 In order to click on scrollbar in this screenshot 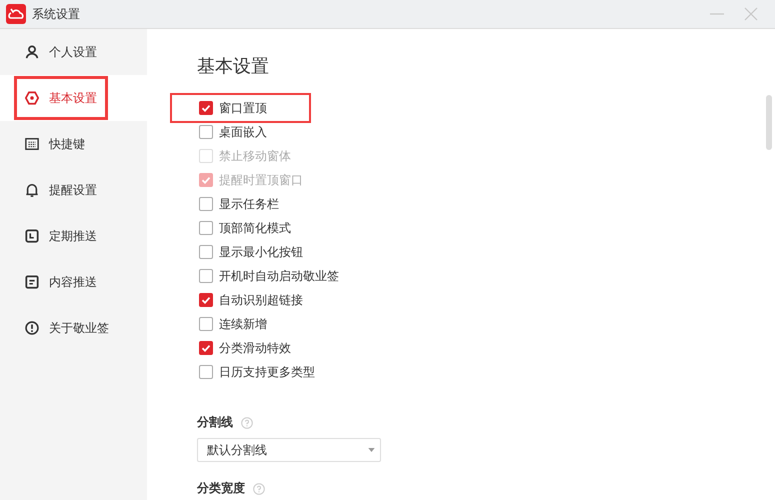, I will do `click(769, 122)`.